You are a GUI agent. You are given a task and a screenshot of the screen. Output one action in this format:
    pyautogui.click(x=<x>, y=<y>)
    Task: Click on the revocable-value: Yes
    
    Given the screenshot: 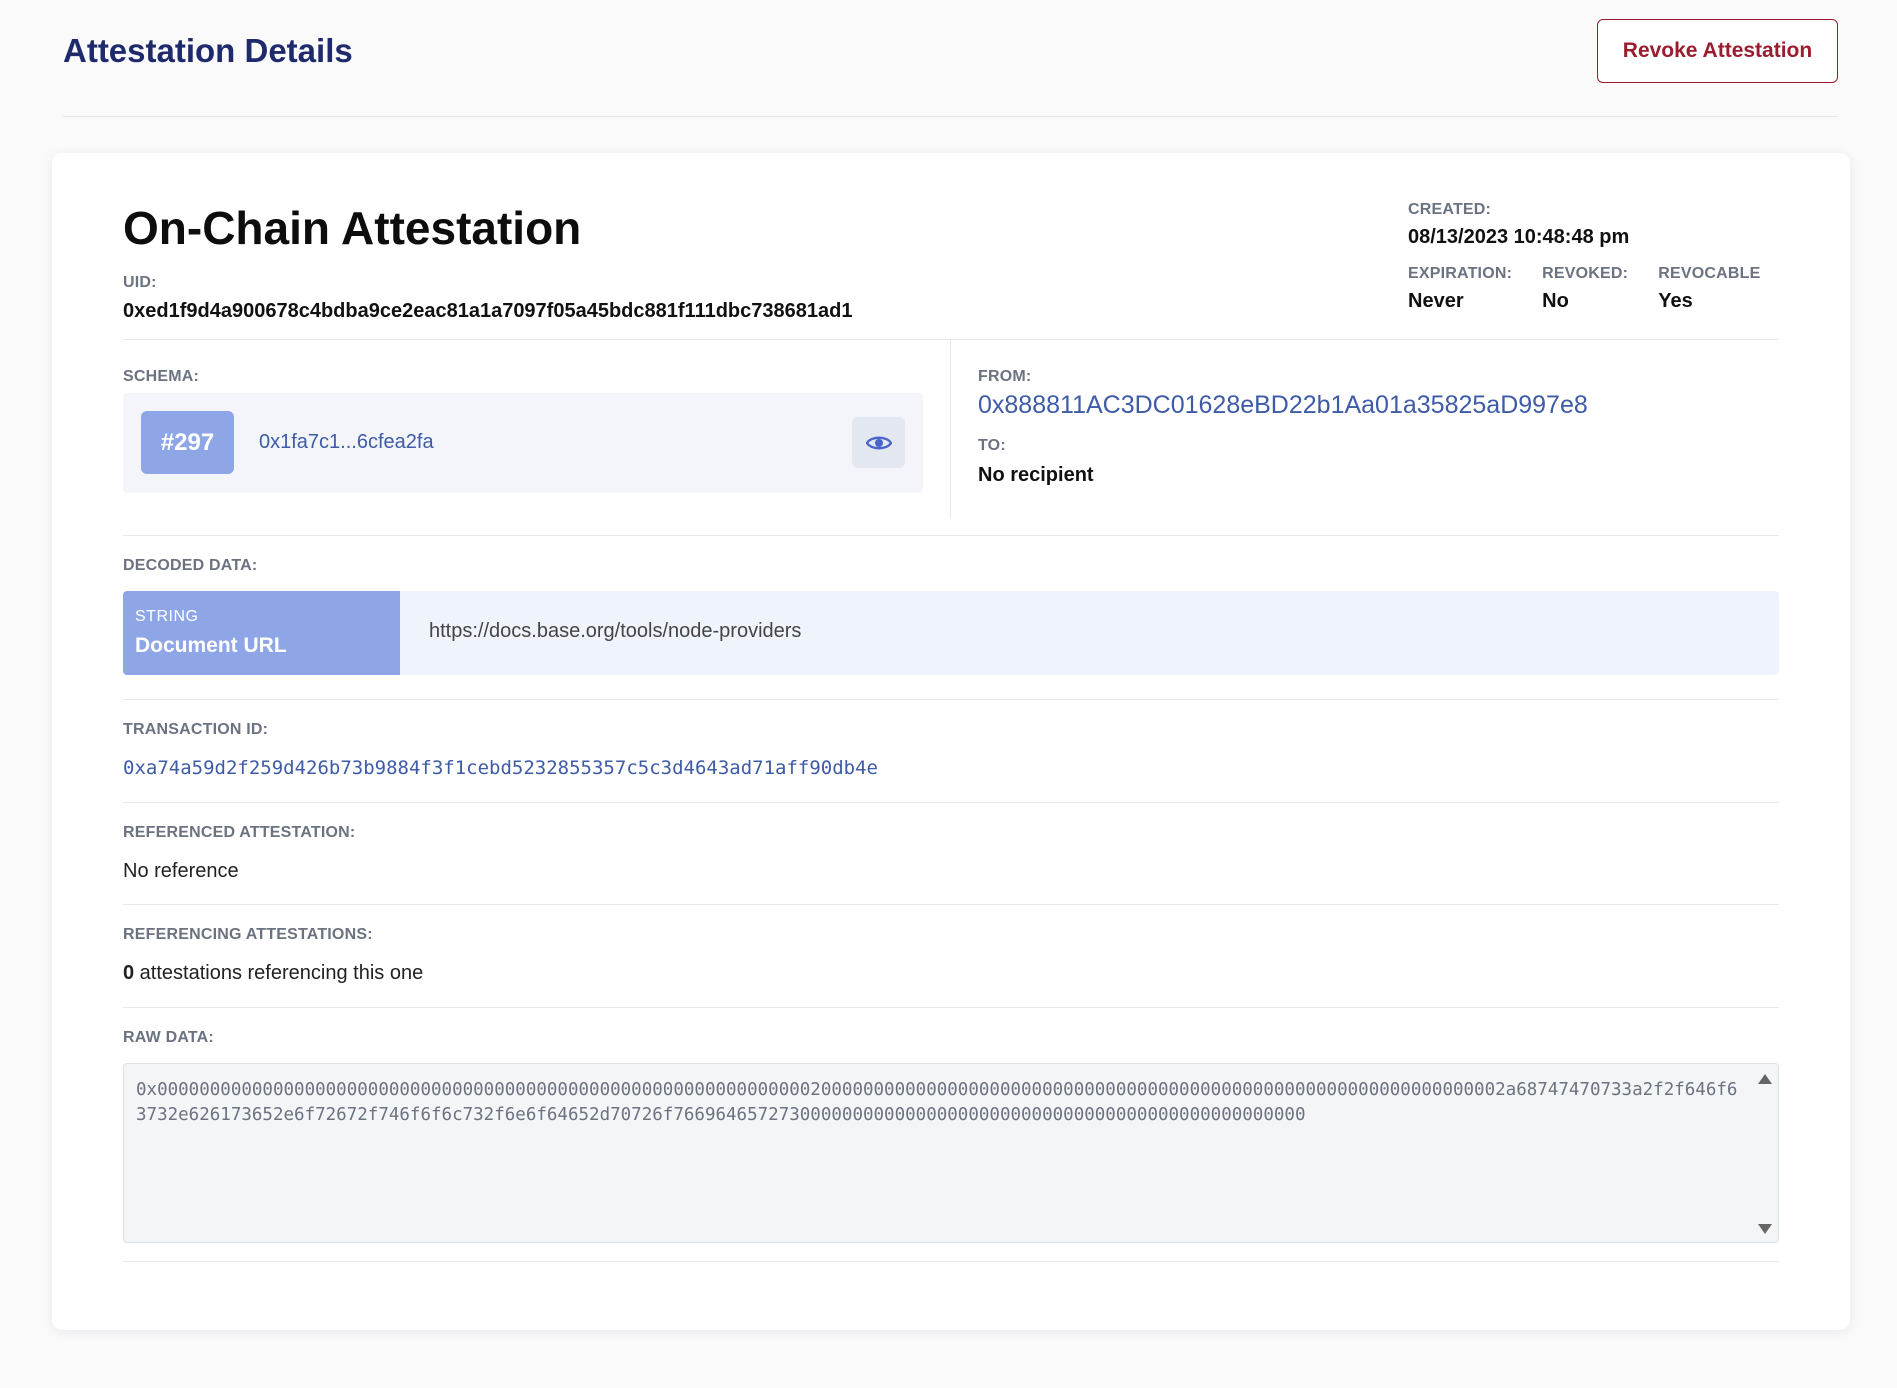 What is the action you would take?
    pyautogui.click(x=1675, y=301)
    